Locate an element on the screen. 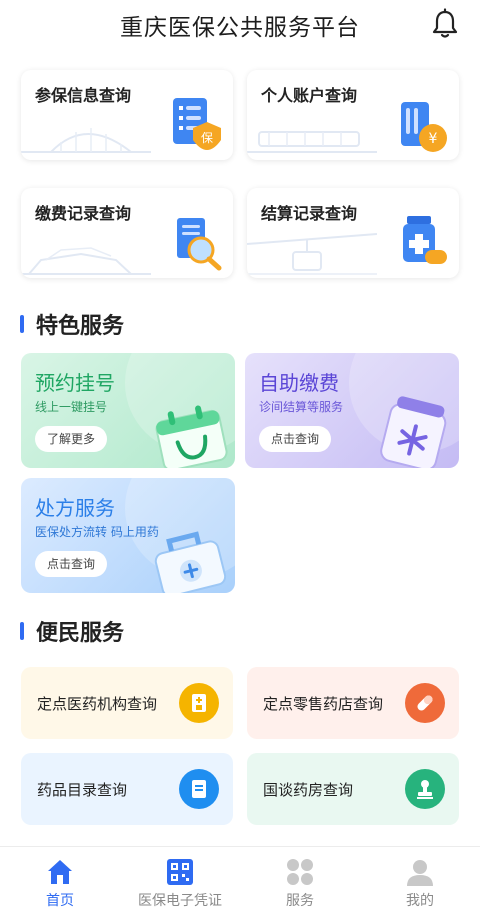  card-label: 定点零售药店查询 is located at coordinates (323, 704).